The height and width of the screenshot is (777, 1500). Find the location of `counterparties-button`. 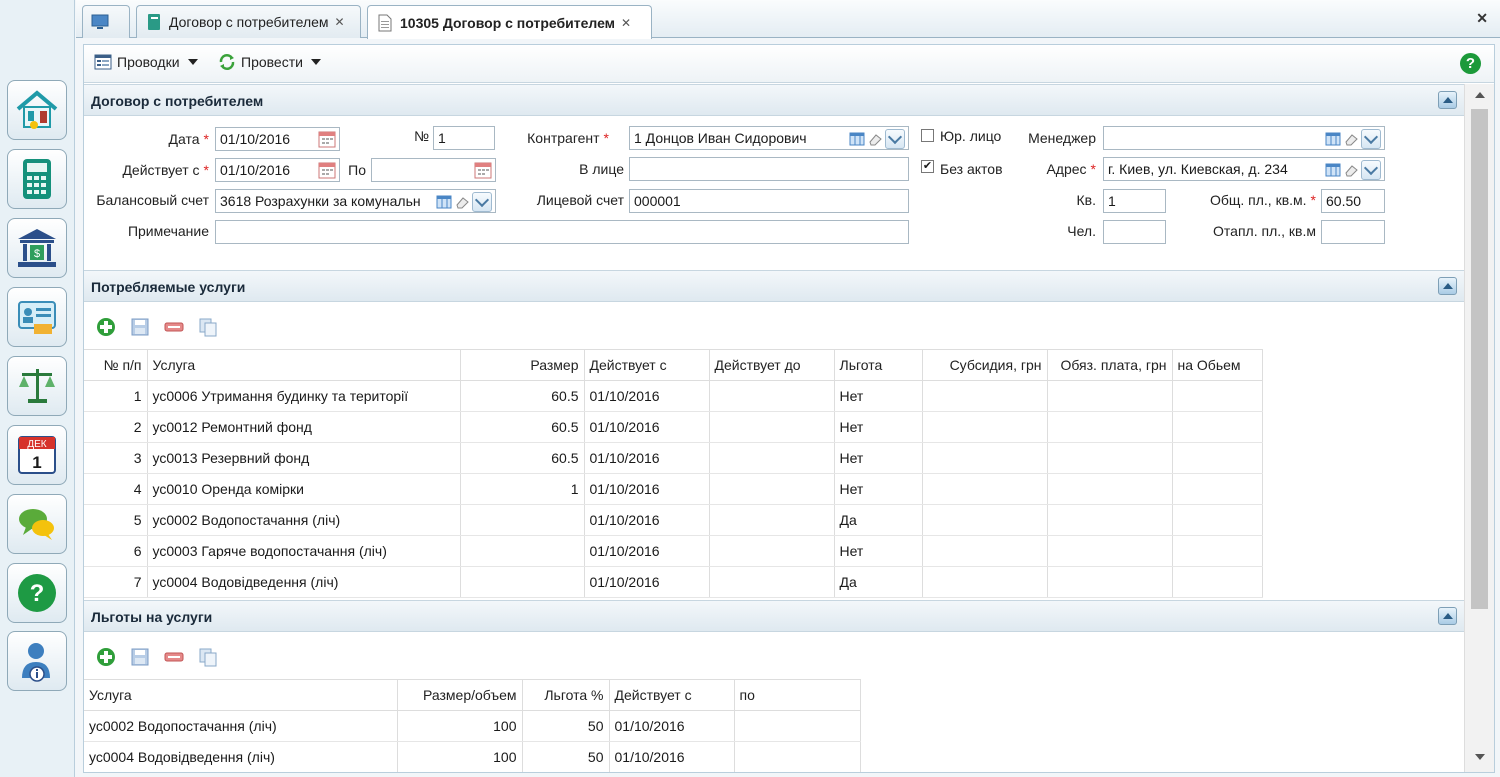

counterparties-button is located at coordinates (37, 317).